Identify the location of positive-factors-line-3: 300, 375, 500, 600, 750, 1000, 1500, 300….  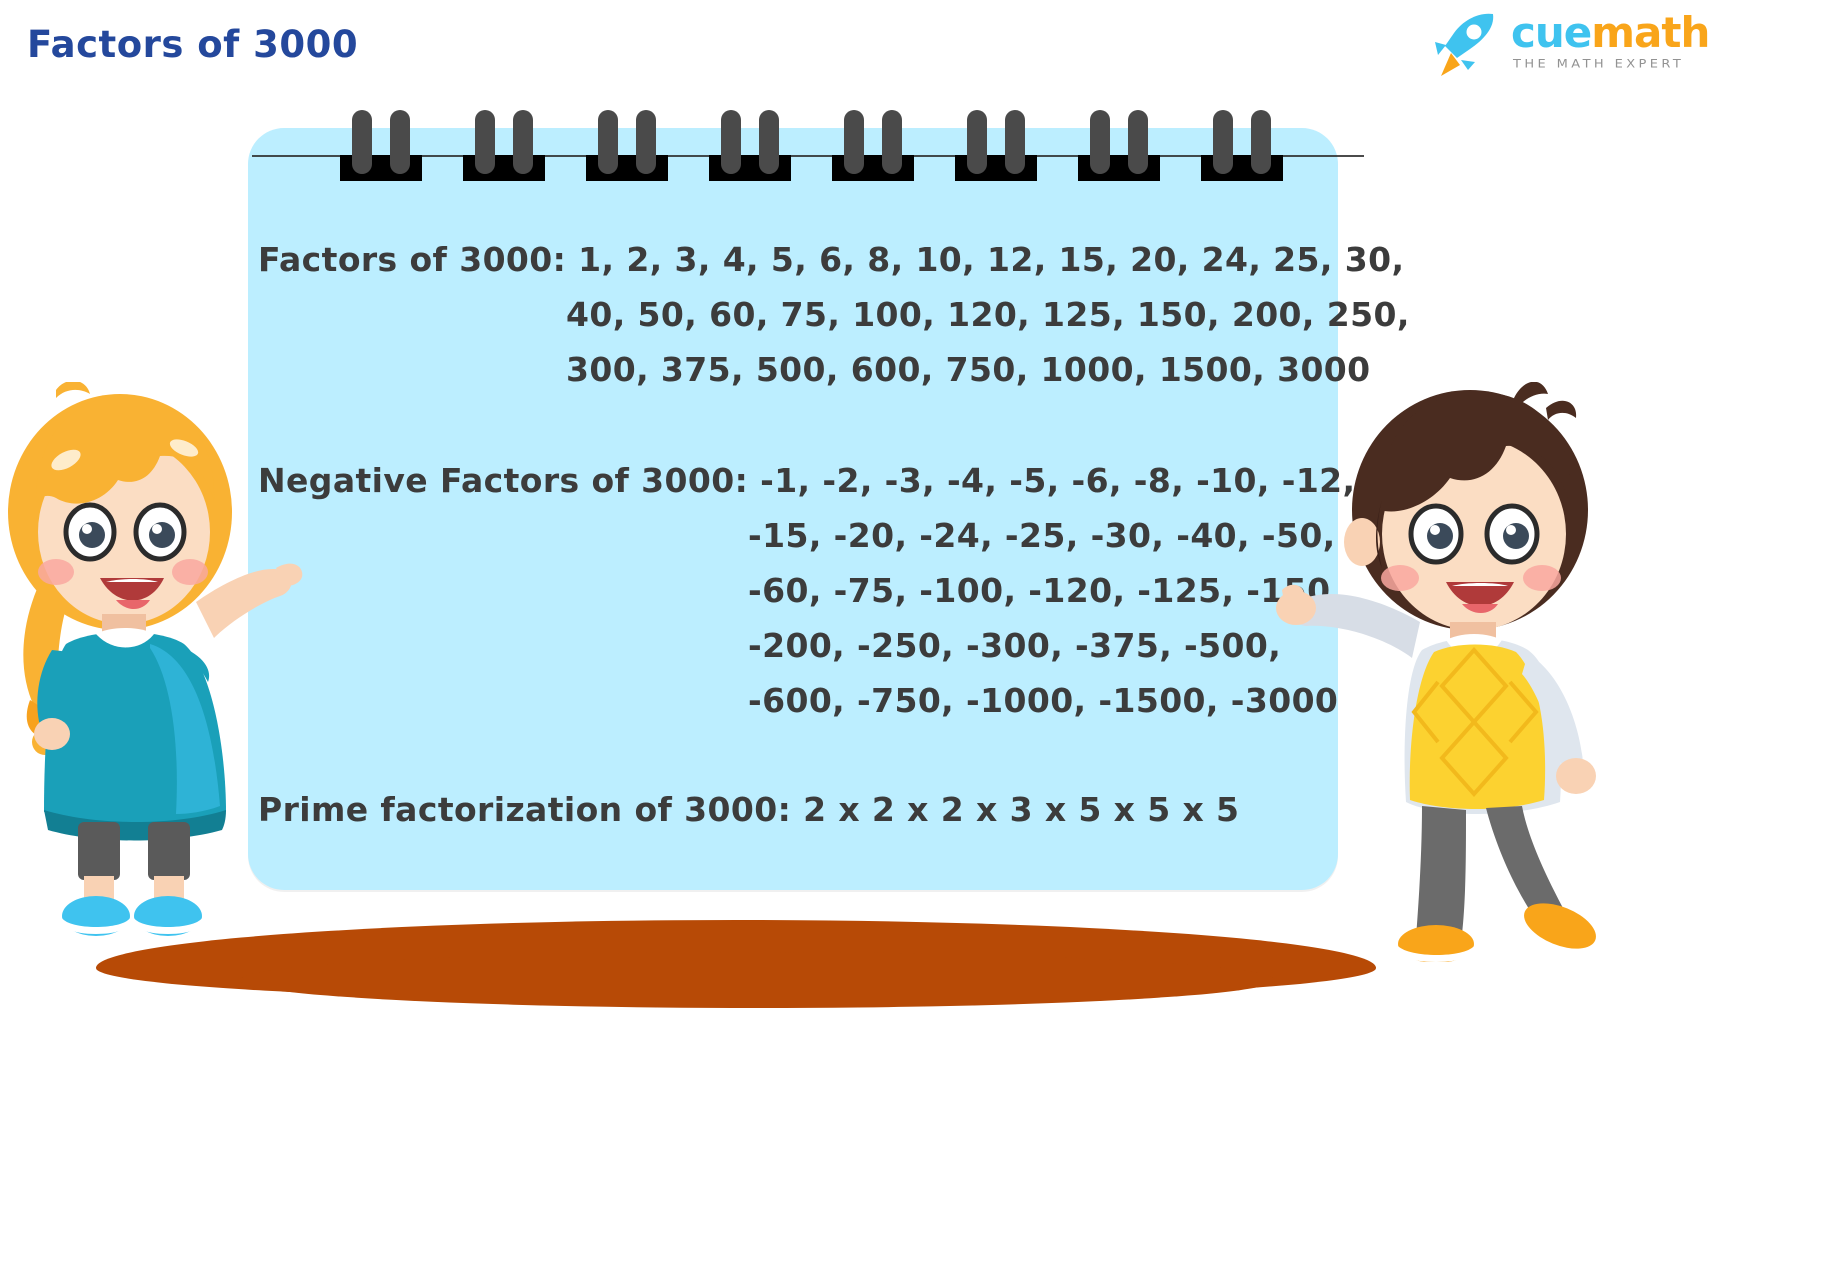
(968, 369).